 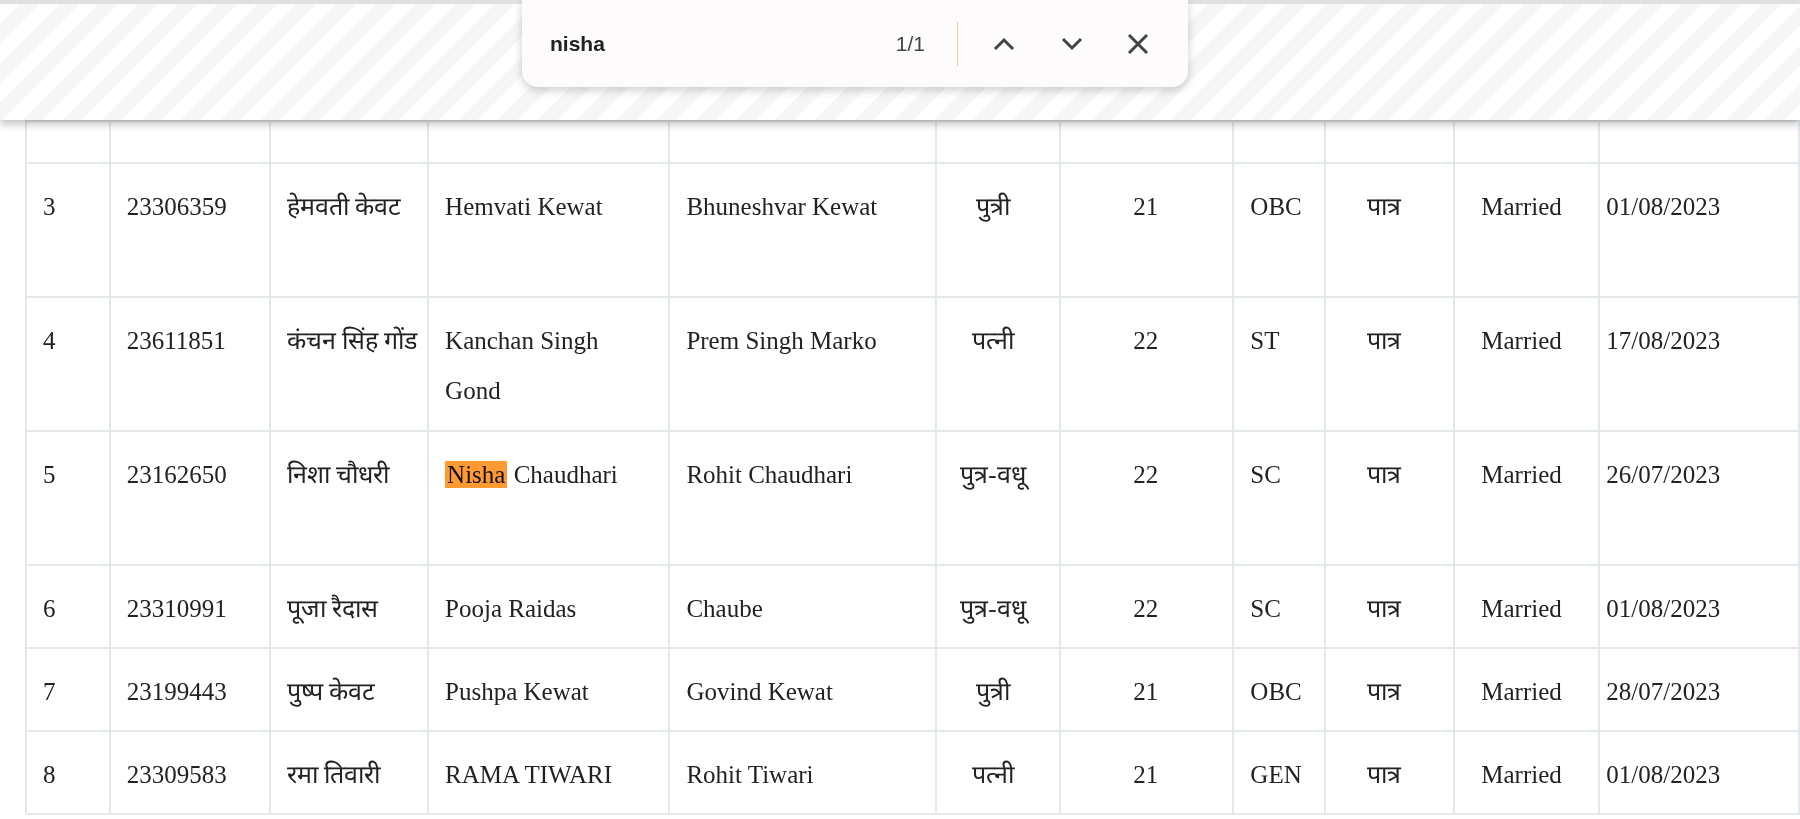 I want to click on english-name: Hemvati Kewat, so click(x=524, y=206).